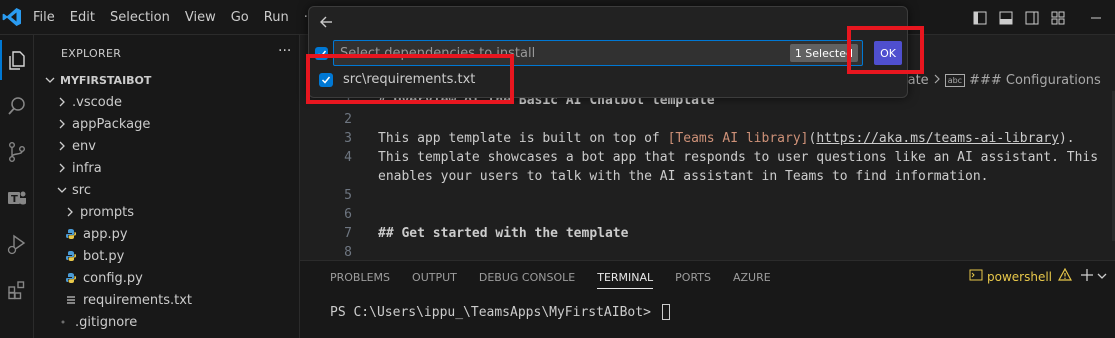  I want to click on code-line: 6, so click(707, 214).